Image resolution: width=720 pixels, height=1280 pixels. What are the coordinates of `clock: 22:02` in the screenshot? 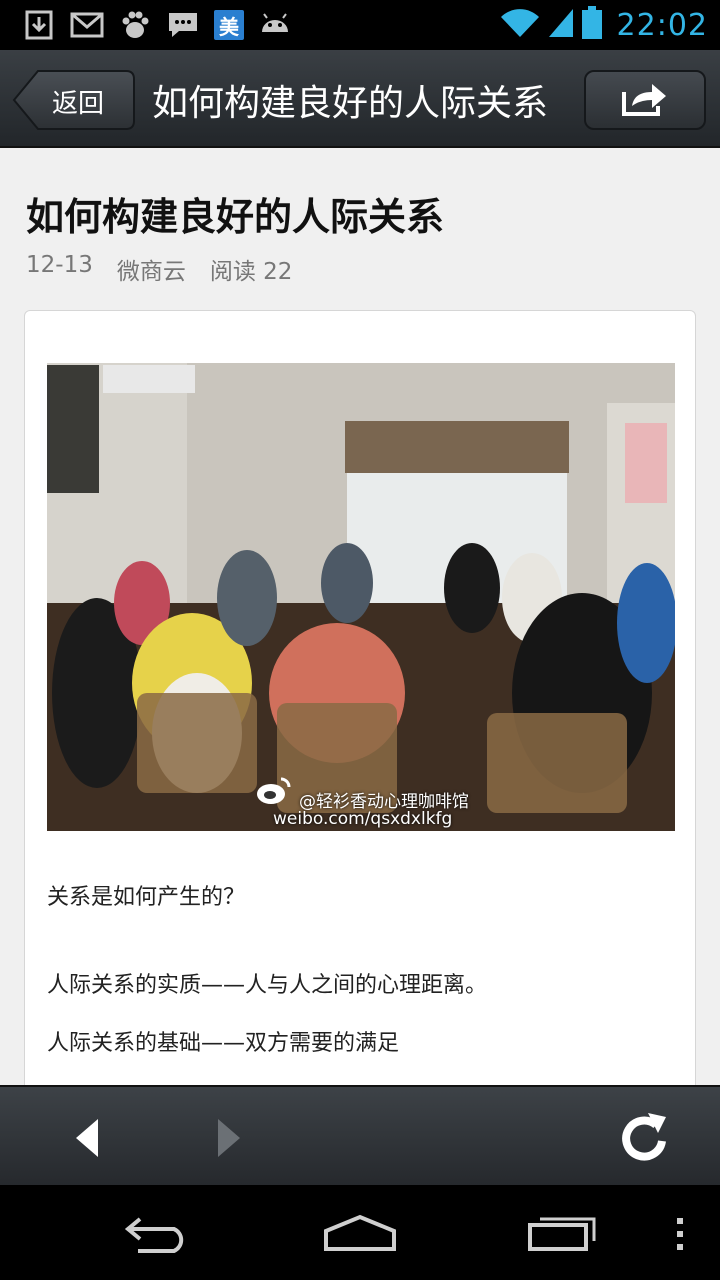 It's located at (662, 25).